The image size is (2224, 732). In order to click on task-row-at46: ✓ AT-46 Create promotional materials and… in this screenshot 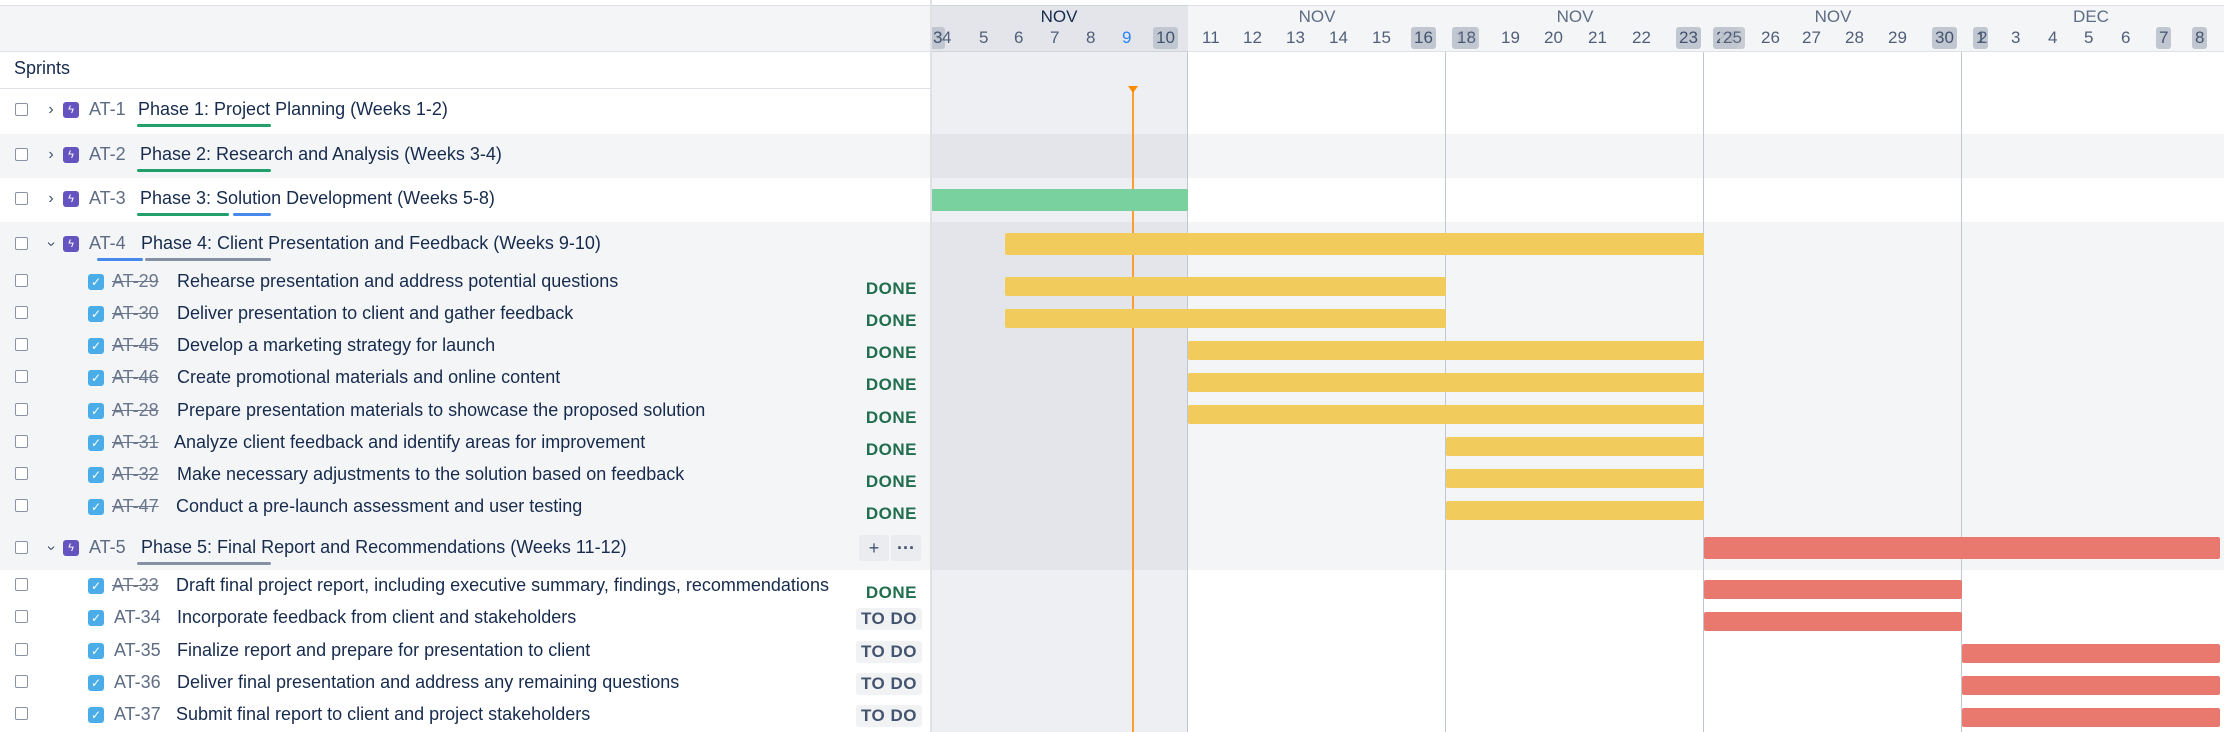, I will do `click(465, 378)`.